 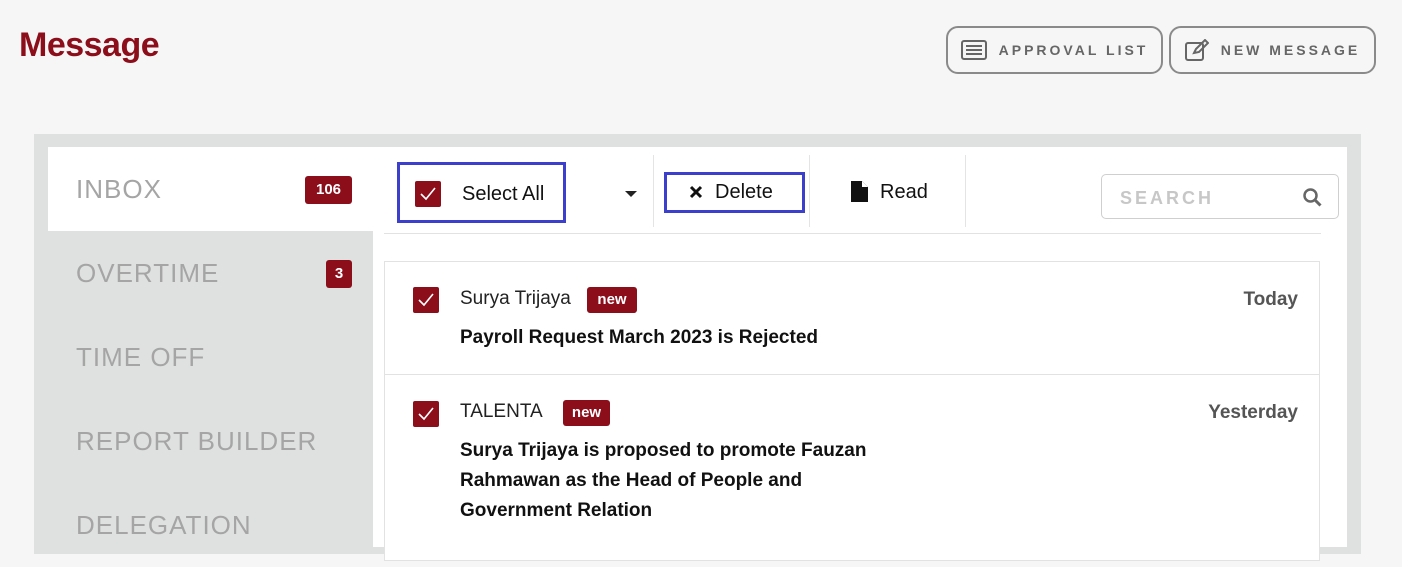 I want to click on close-icon, so click(x=696, y=192).